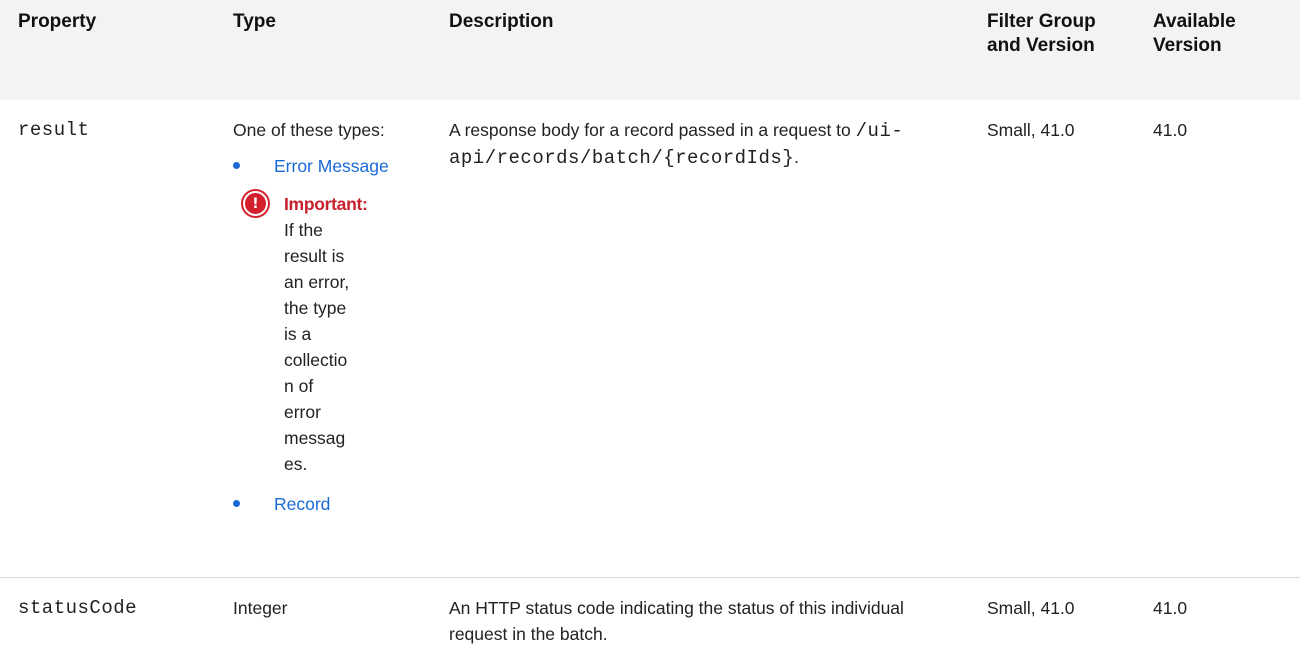 Image resolution: width=1300 pixels, height=665 pixels. Describe the element at coordinates (302, 504) in the screenshot. I see `record-link: Record` at that location.